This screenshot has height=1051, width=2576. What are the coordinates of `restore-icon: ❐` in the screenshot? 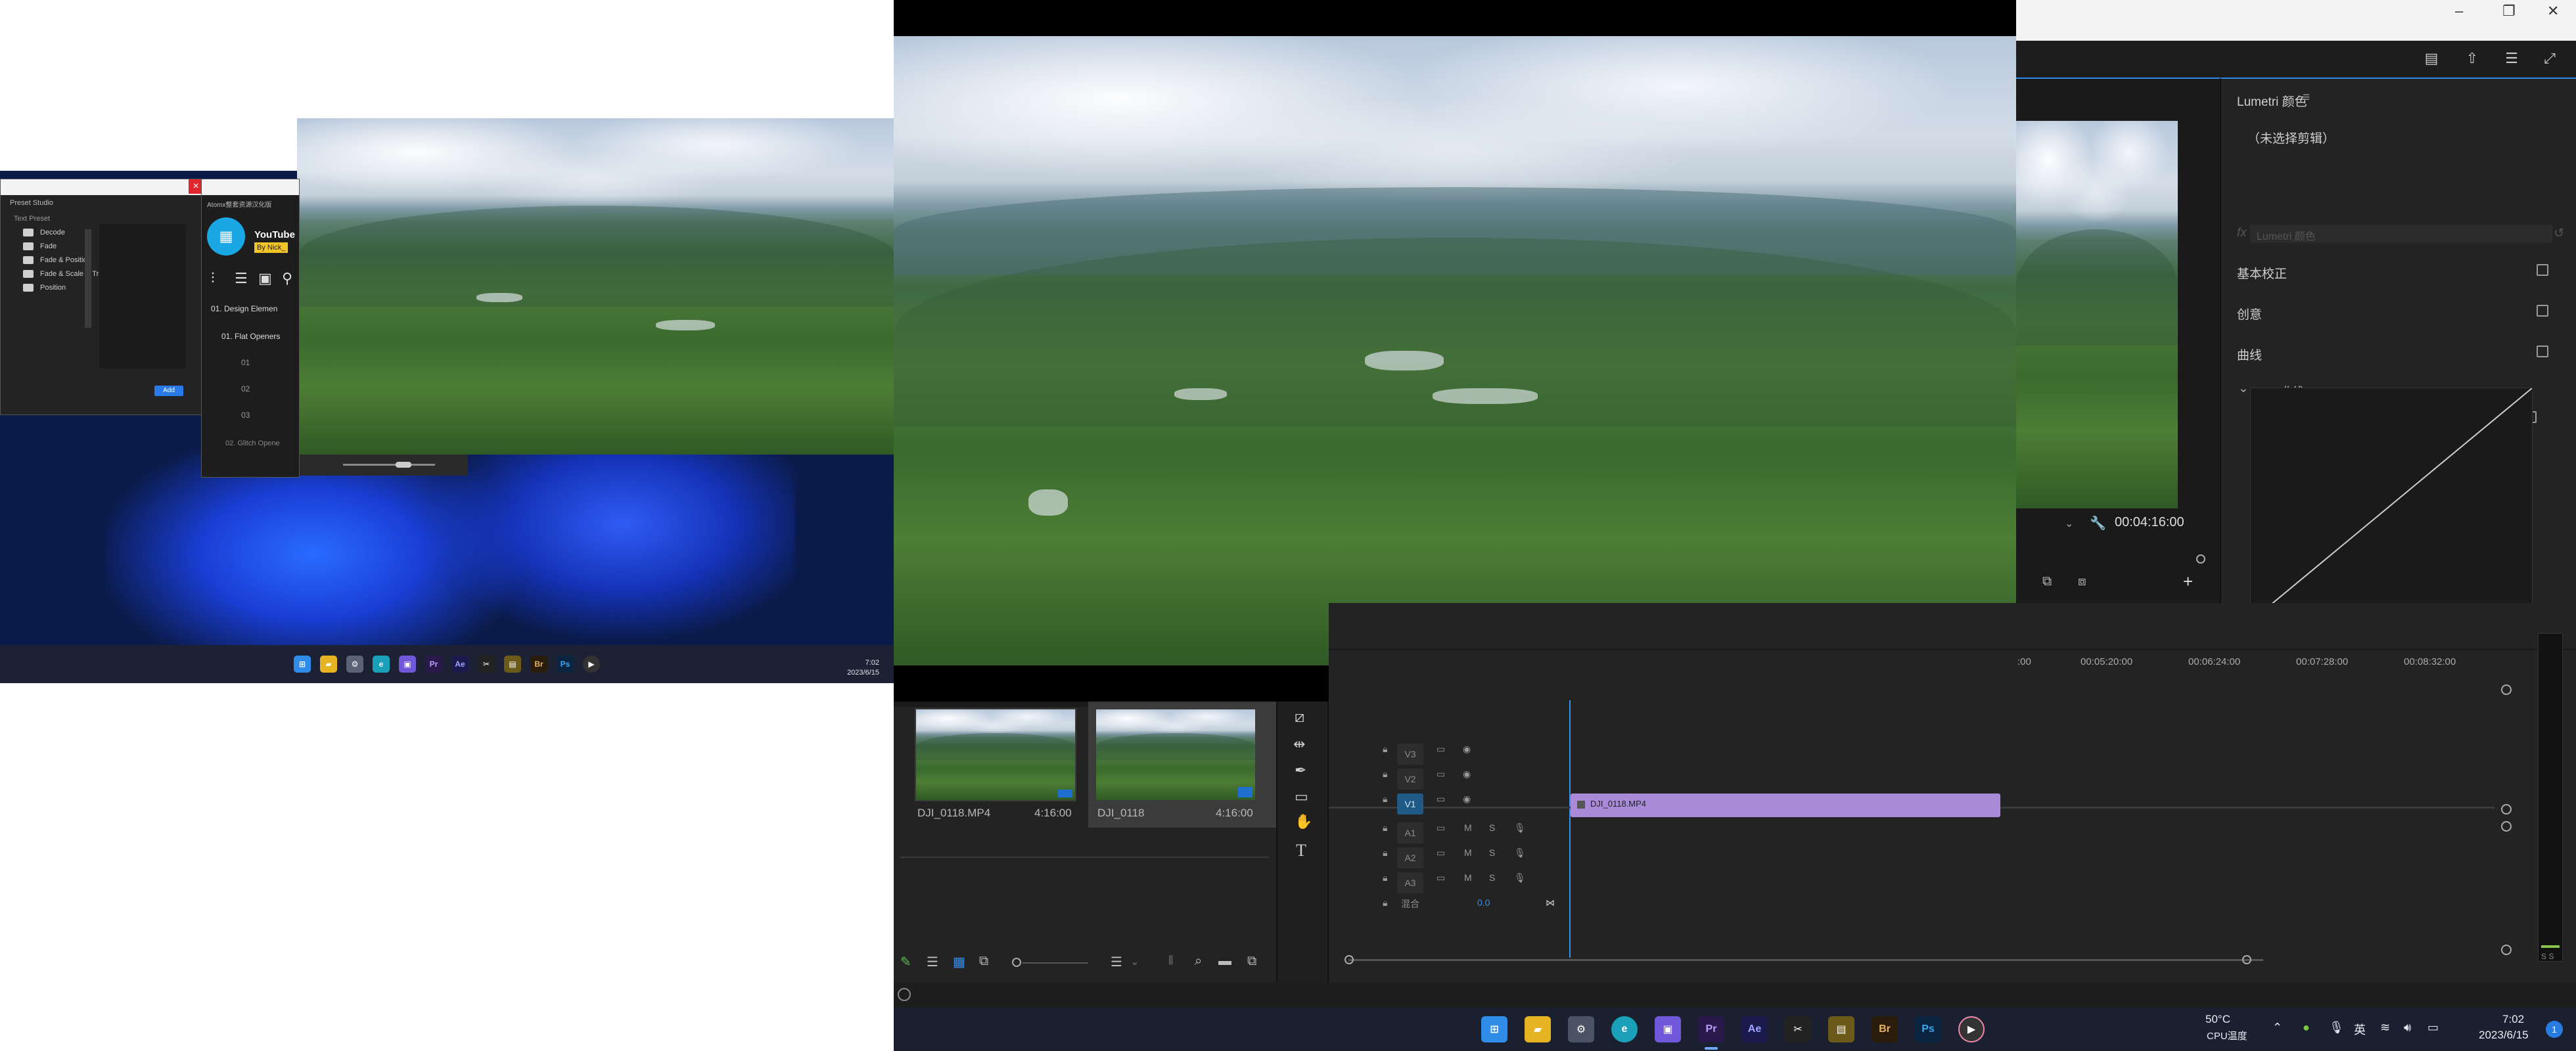 It's located at (2509, 11).